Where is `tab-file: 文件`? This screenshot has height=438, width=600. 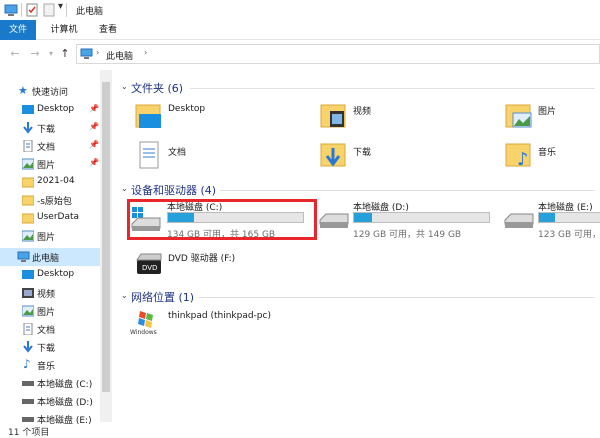
tab-file: 文件 is located at coordinates (18, 30).